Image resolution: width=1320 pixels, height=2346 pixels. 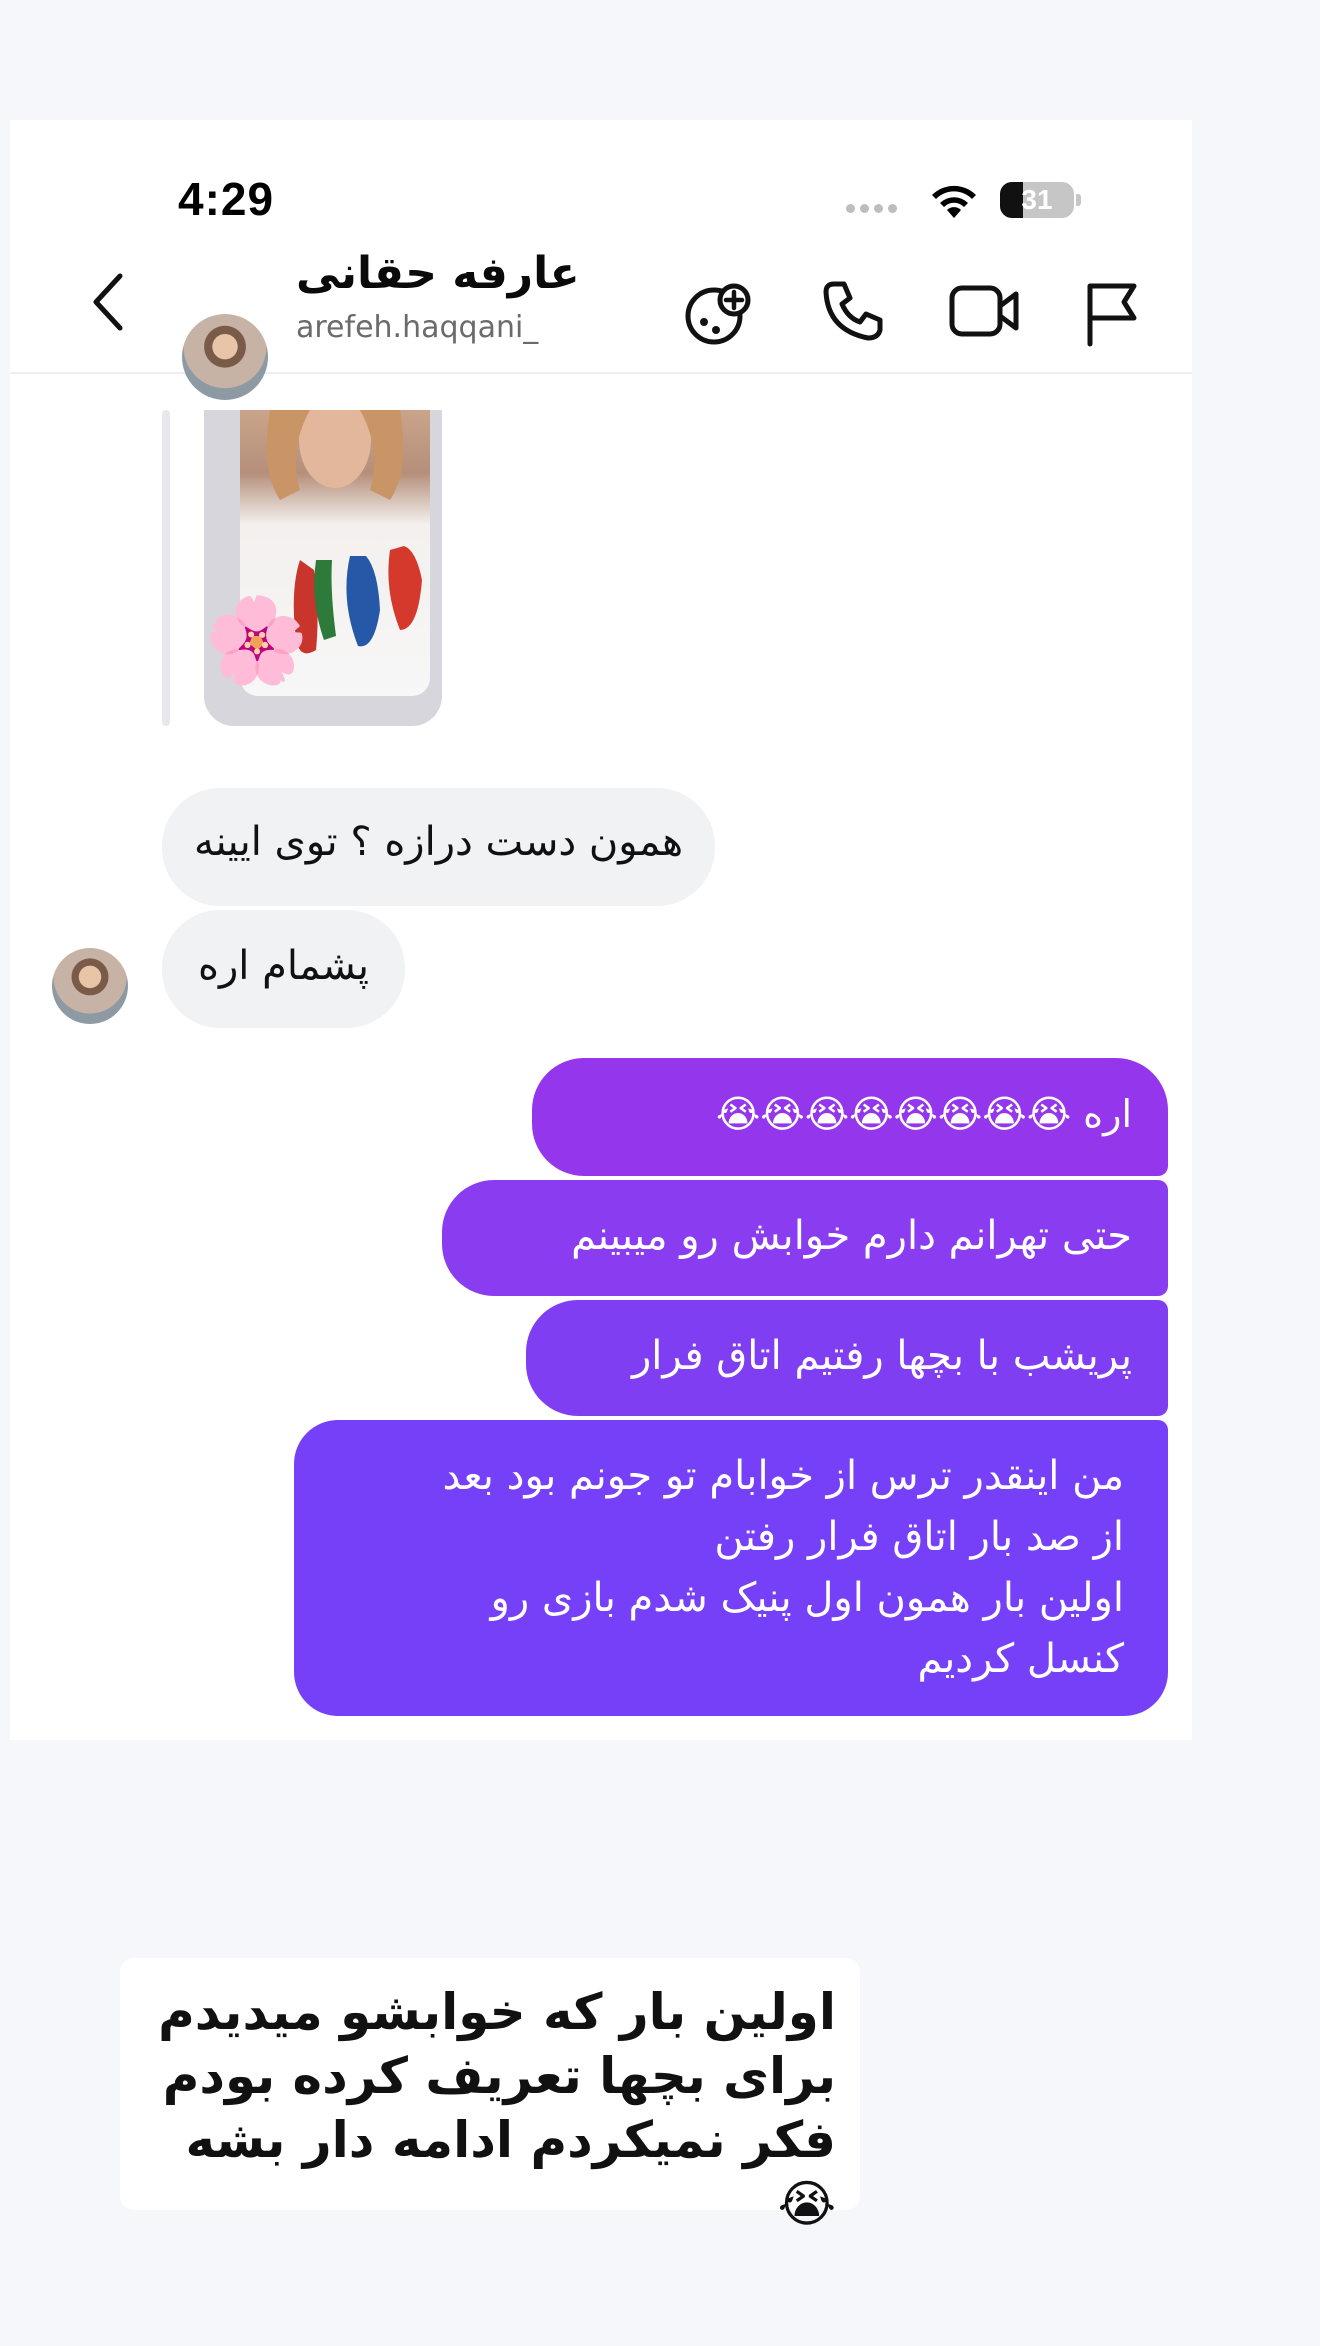 I want to click on video-icon, so click(x=985, y=311).